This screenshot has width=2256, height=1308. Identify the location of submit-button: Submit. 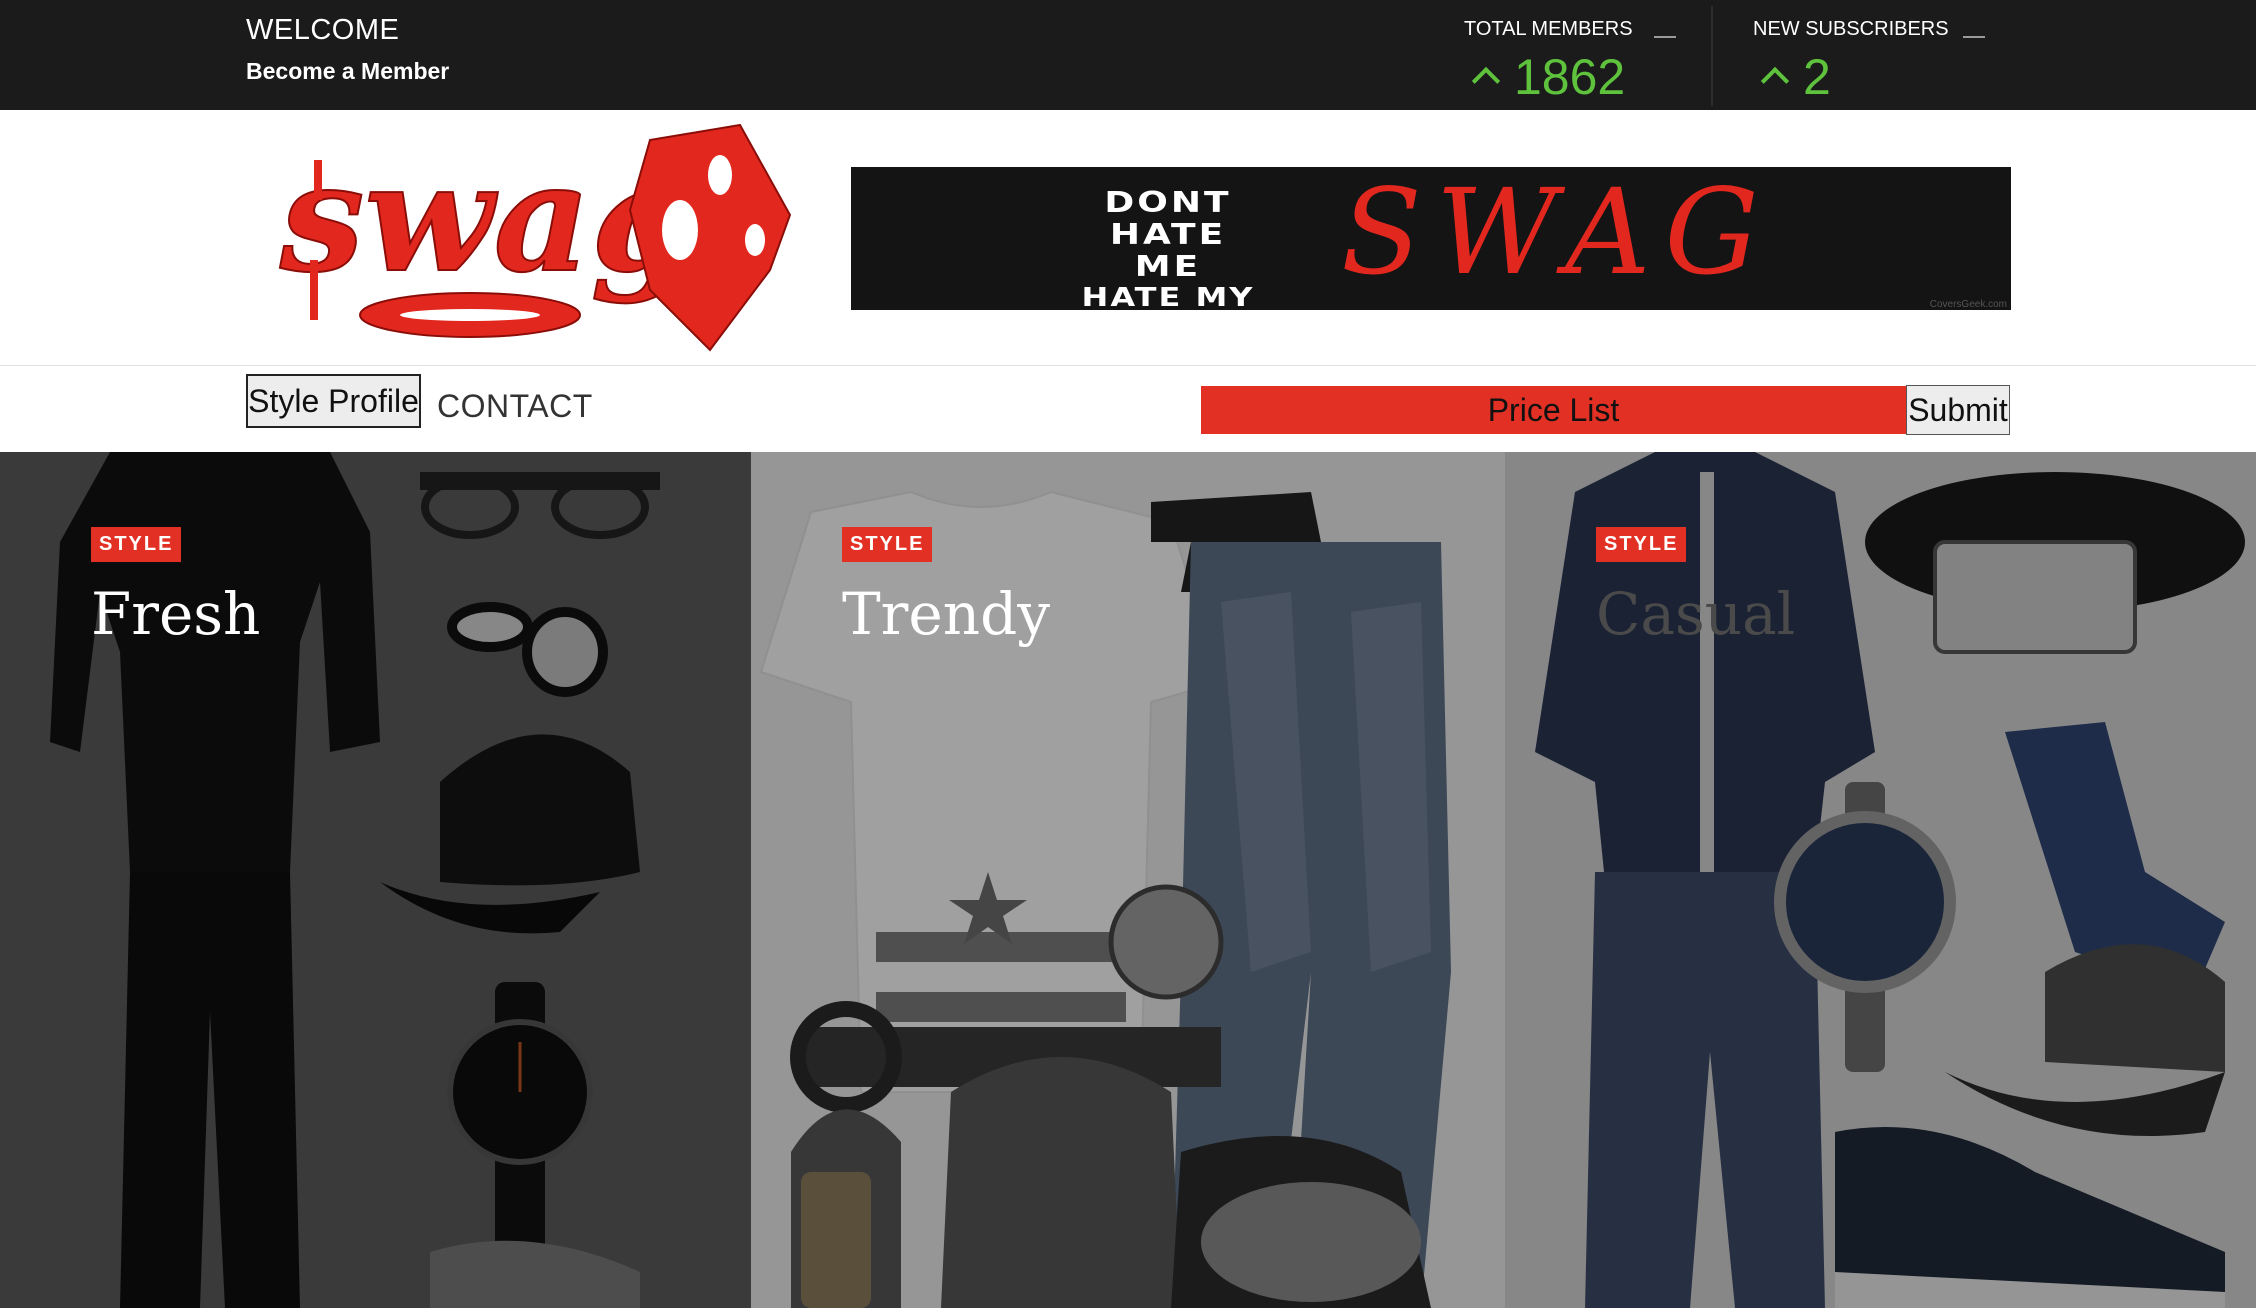
(1958, 410).